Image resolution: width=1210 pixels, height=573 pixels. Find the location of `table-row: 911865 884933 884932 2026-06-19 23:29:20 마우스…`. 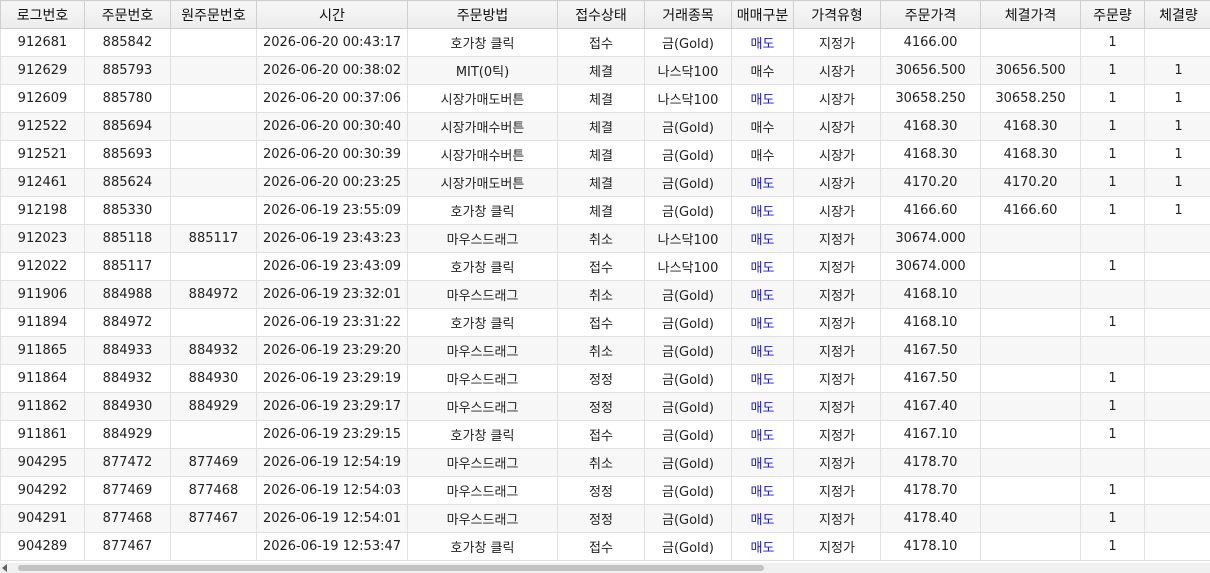

table-row: 911865 884933 884932 2026-06-19 23:29:20 마우스… is located at coordinates (605, 350).